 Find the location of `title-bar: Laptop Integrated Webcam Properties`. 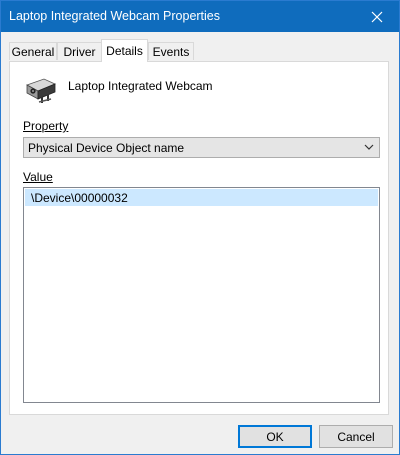

title-bar: Laptop Integrated Webcam Properties is located at coordinates (200, 16).